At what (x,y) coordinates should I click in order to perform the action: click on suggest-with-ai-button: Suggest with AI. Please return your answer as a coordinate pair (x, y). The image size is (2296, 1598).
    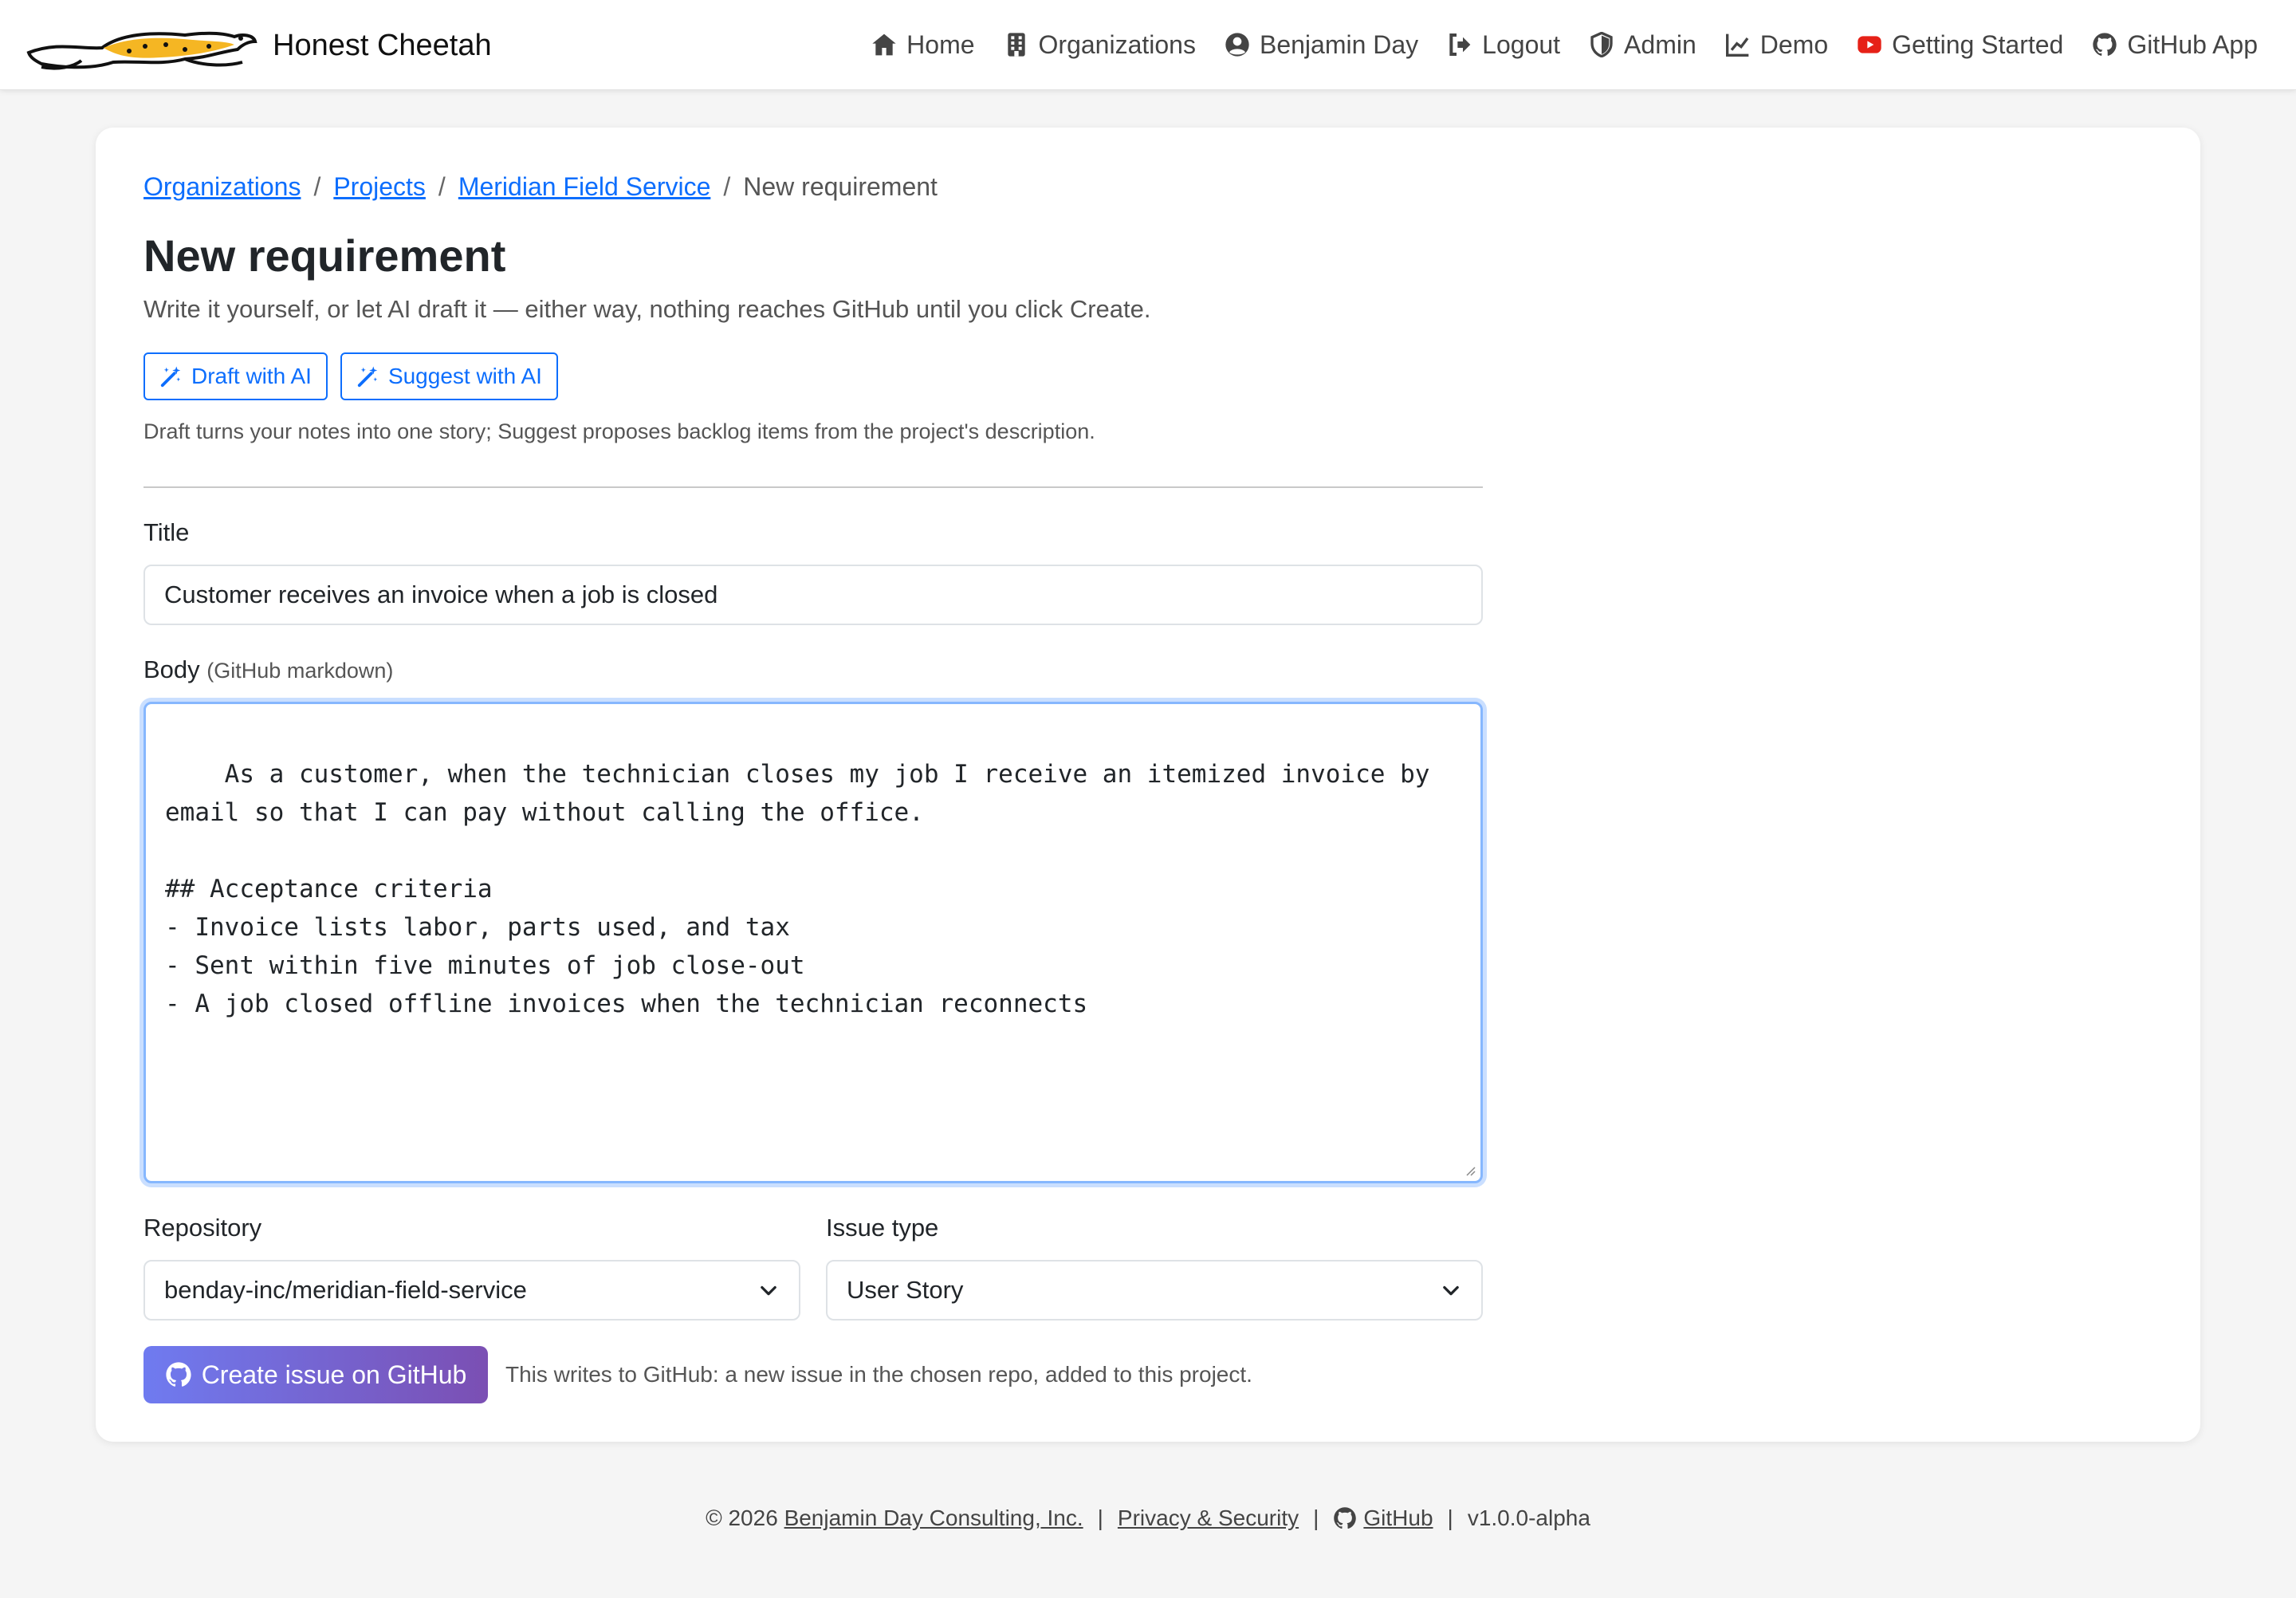
    Looking at the image, I should click on (449, 376).